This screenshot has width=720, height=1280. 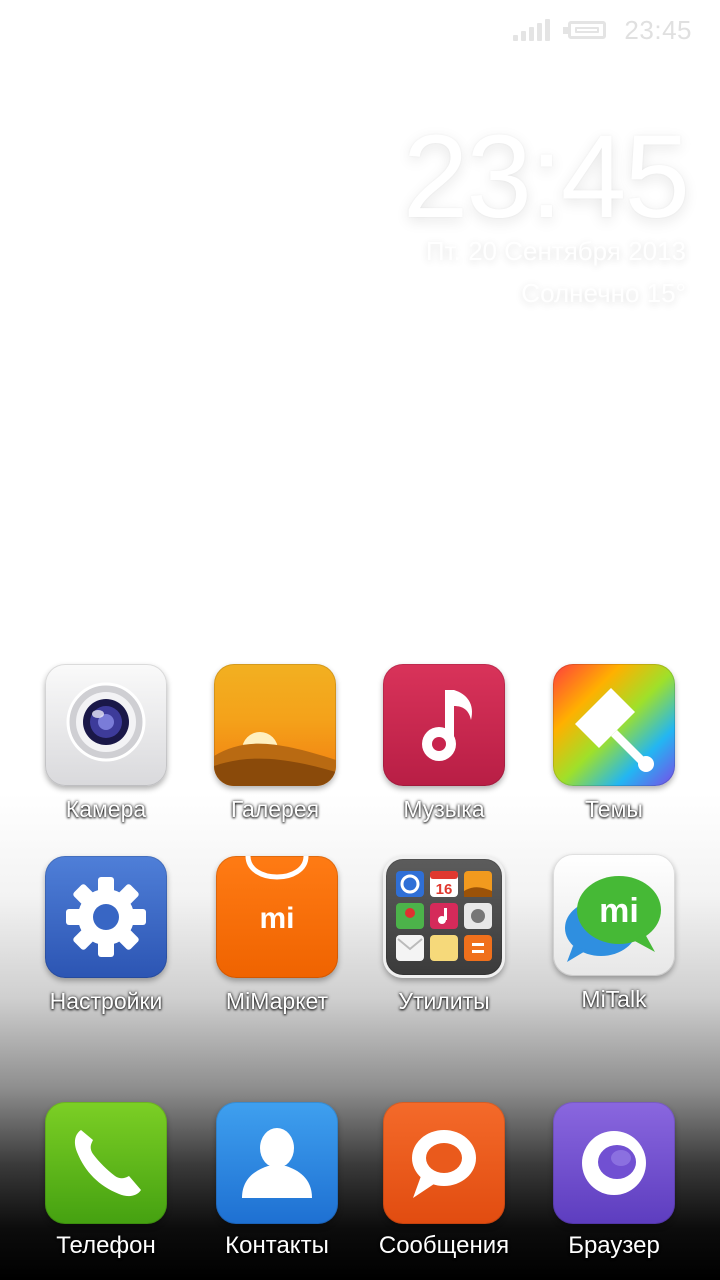 I want to click on gear-icon, so click(x=106, y=917).